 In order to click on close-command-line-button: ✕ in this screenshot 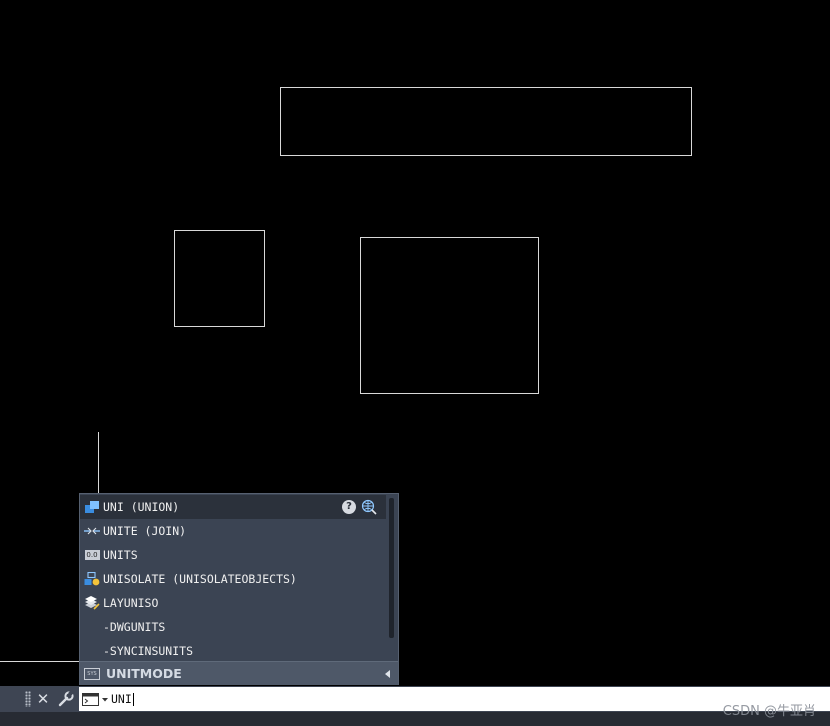, I will do `click(43, 699)`.